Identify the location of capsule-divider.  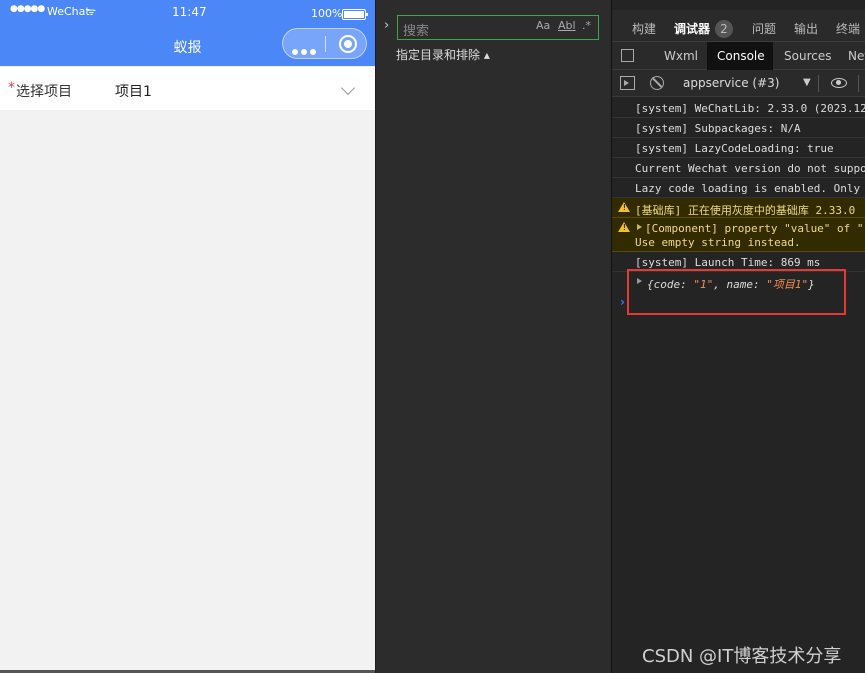
(325, 44).